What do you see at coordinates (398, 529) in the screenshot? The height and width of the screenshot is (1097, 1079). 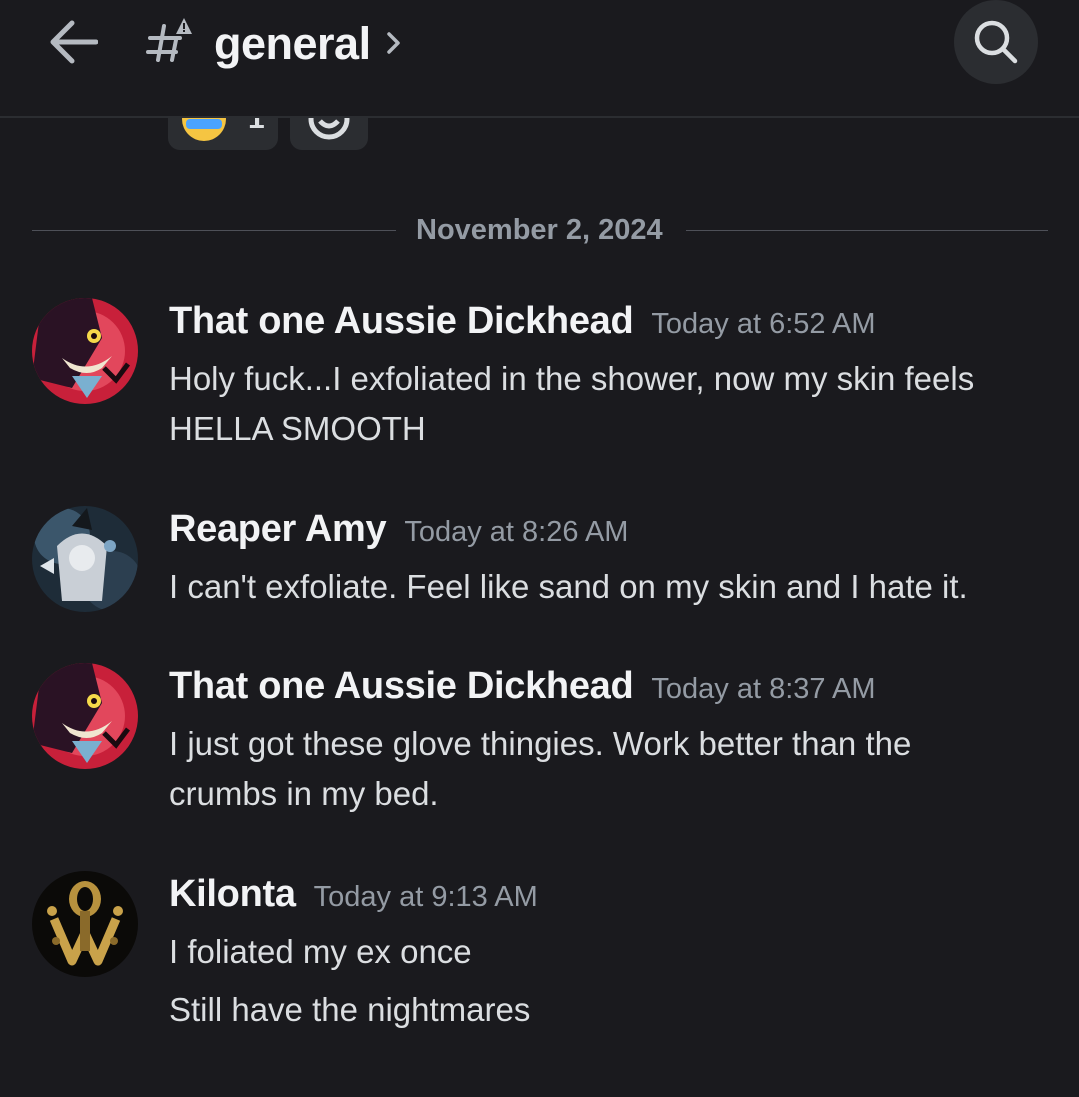 I see `message-header: Reaper Amy Today at 8:26 AM` at bounding box center [398, 529].